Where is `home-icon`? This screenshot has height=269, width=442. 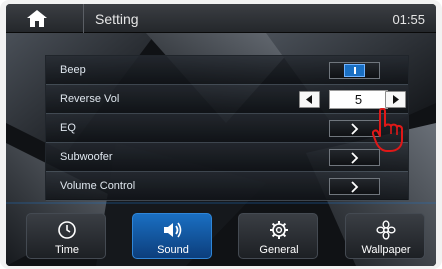 home-icon is located at coordinates (37, 18).